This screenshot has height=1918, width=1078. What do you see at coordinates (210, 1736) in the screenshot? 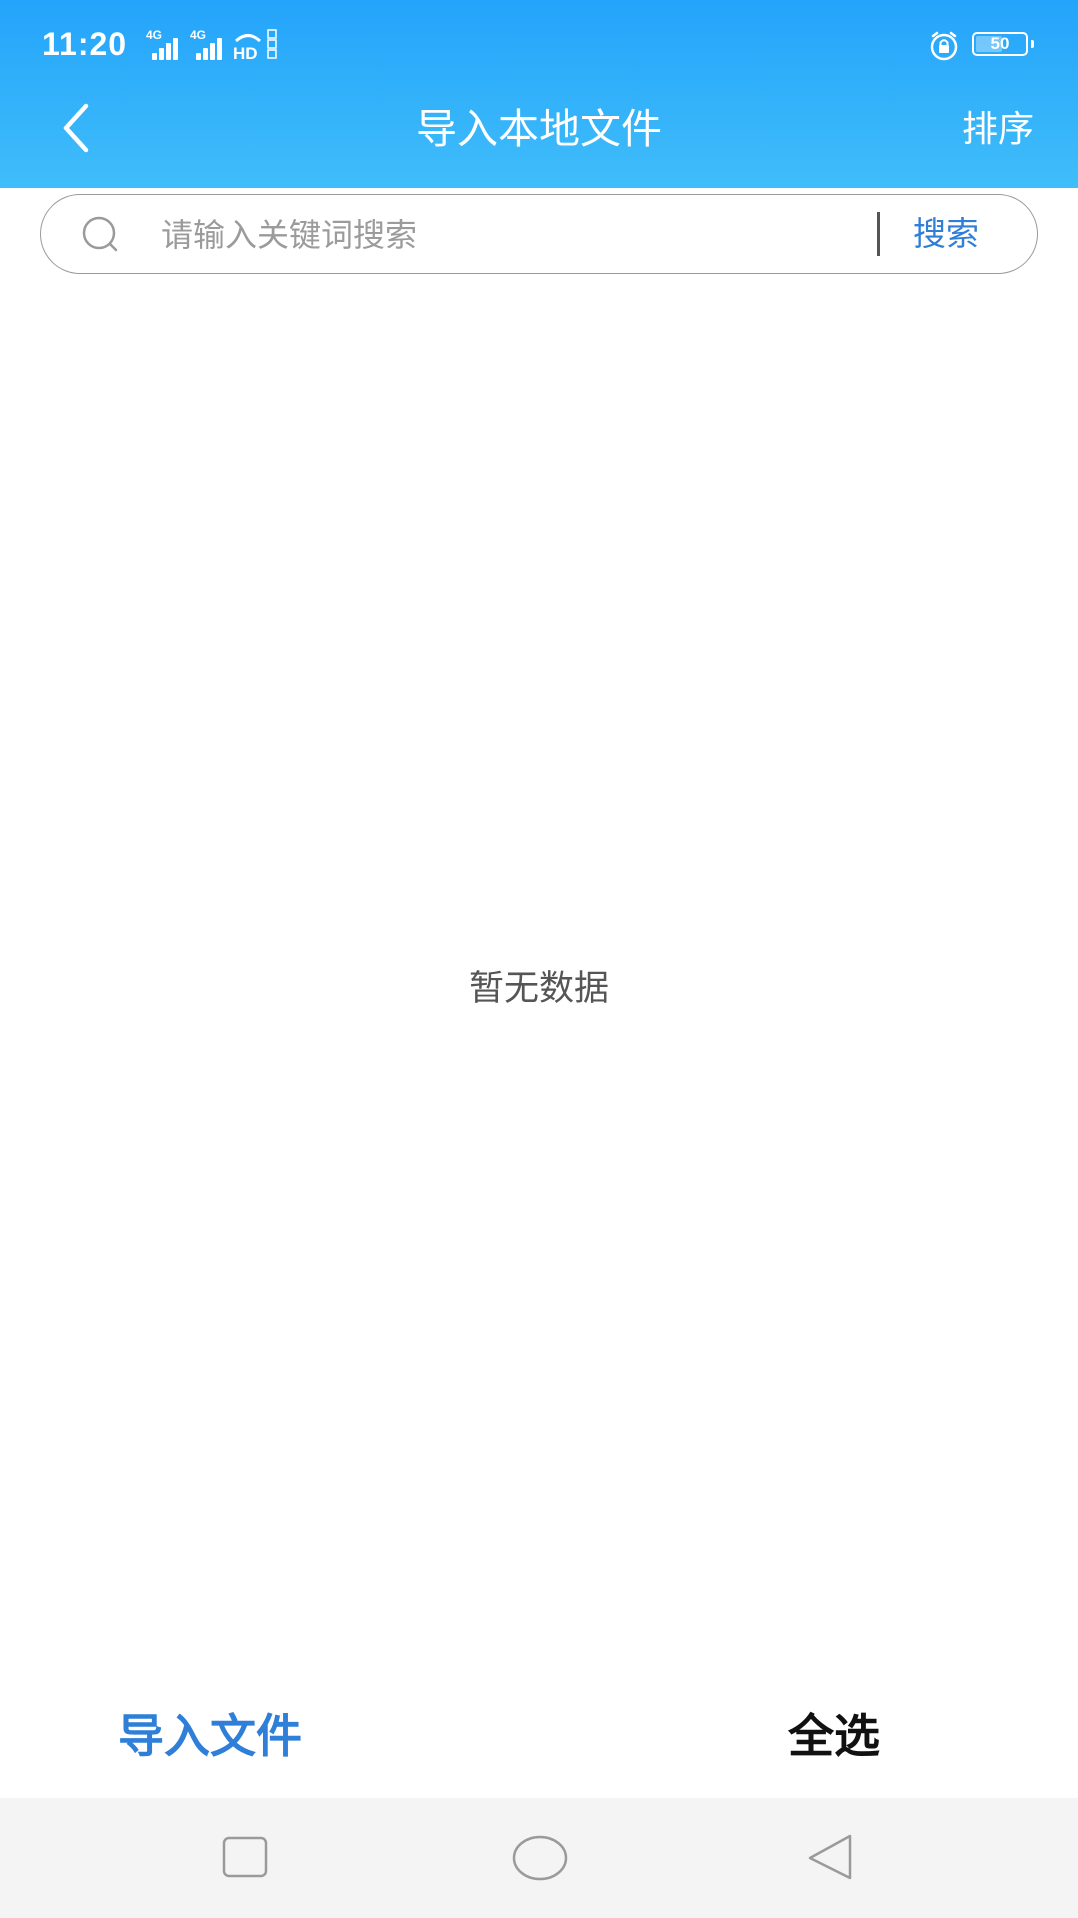
I see `import-file-button: 导入文件` at bounding box center [210, 1736].